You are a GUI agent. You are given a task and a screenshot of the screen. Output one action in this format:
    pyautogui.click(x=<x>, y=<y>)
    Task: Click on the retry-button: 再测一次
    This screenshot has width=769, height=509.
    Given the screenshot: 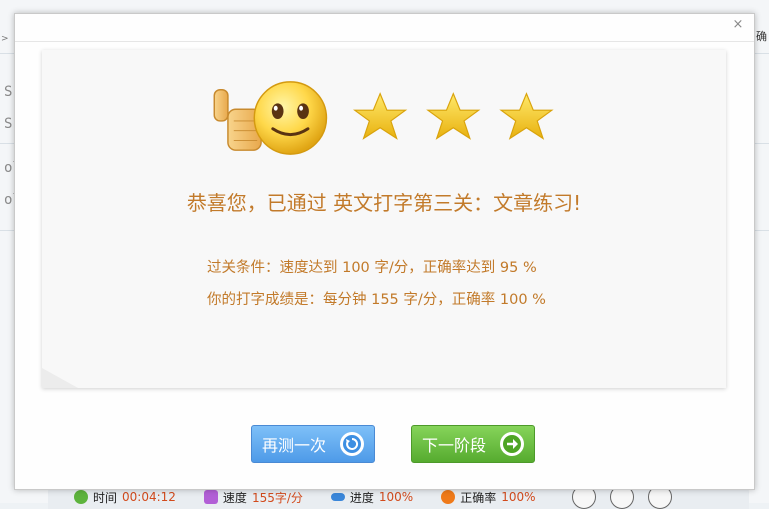 What is the action you would take?
    pyautogui.click(x=313, y=444)
    